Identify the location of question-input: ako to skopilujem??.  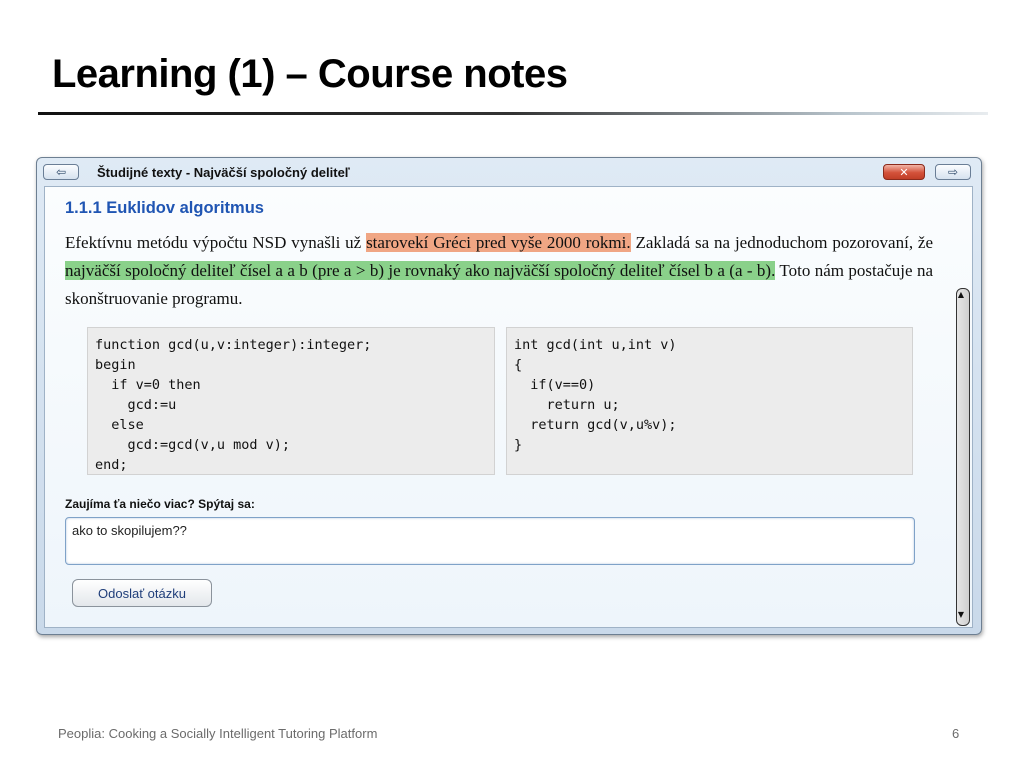
(490, 541).